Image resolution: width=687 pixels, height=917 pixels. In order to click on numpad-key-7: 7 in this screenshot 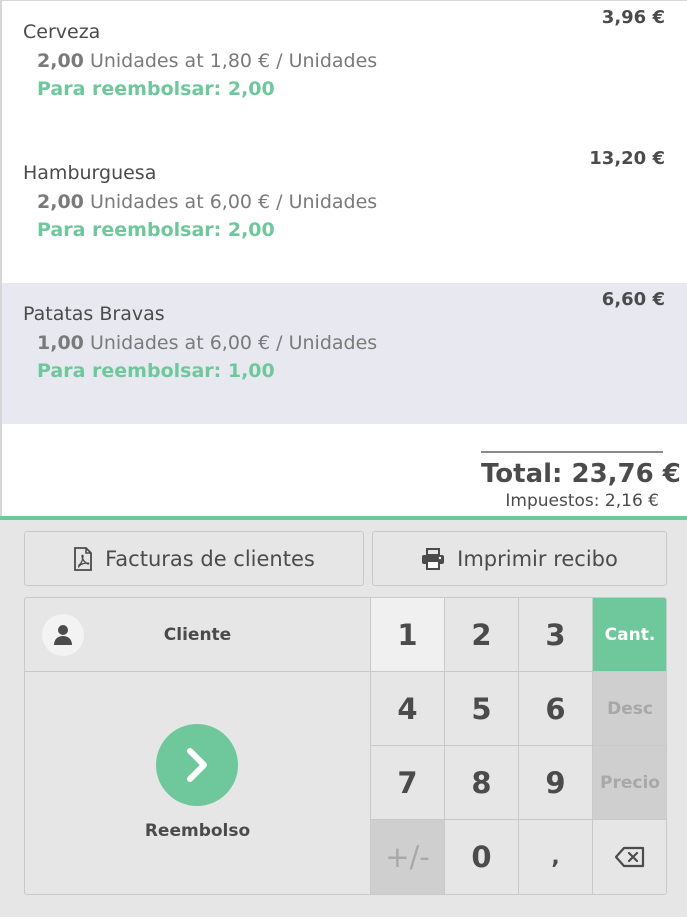, I will do `click(408, 783)`.